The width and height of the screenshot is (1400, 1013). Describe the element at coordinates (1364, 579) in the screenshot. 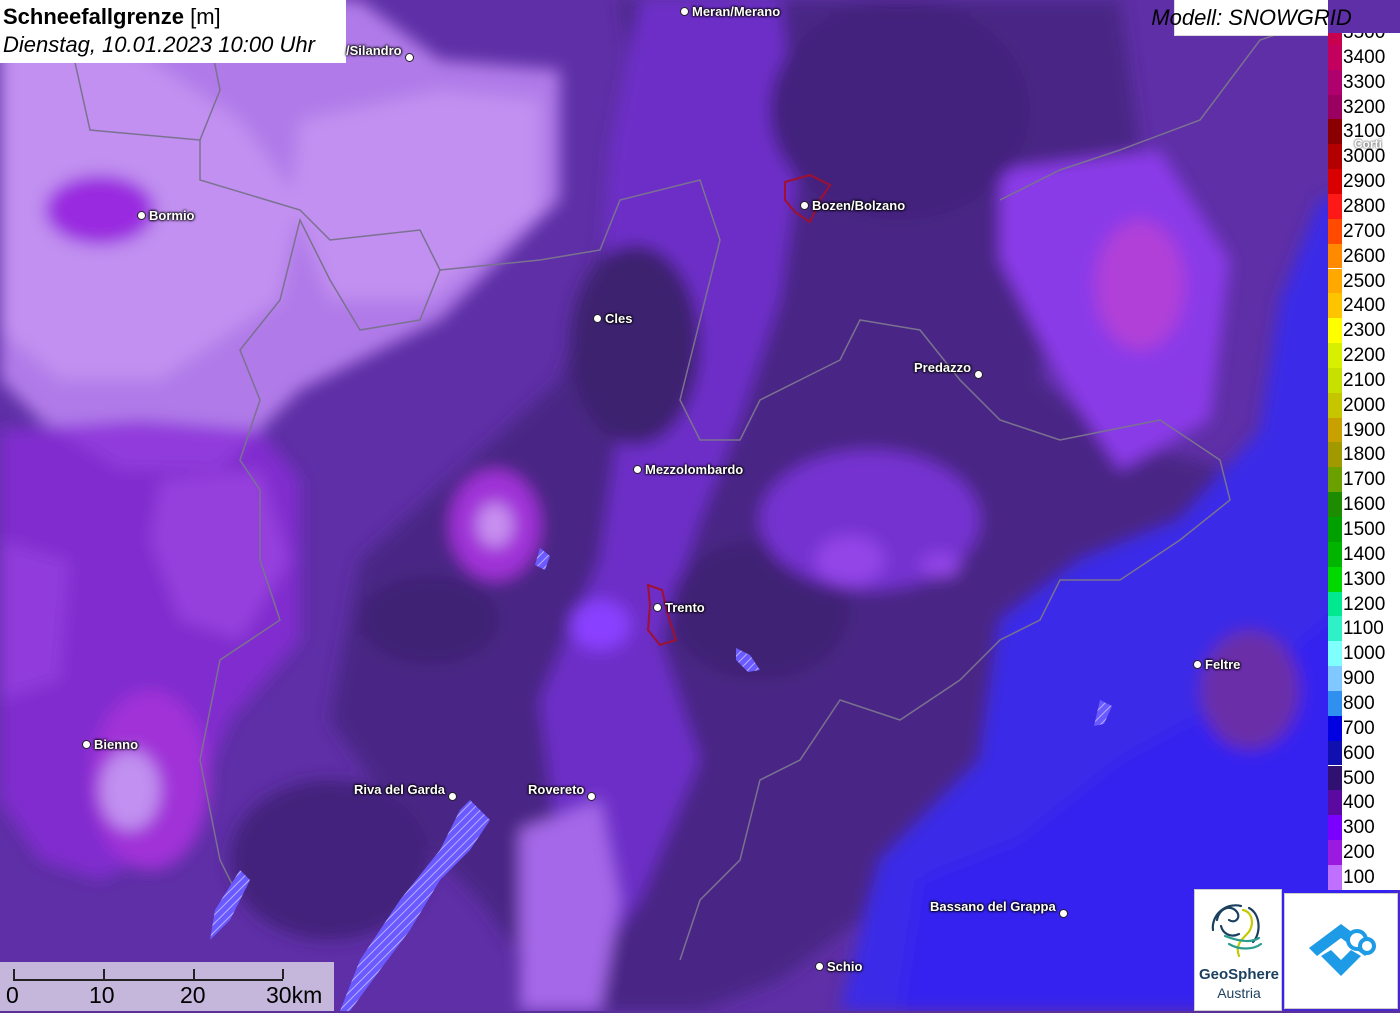

I see `legend-label: 1300` at that location.